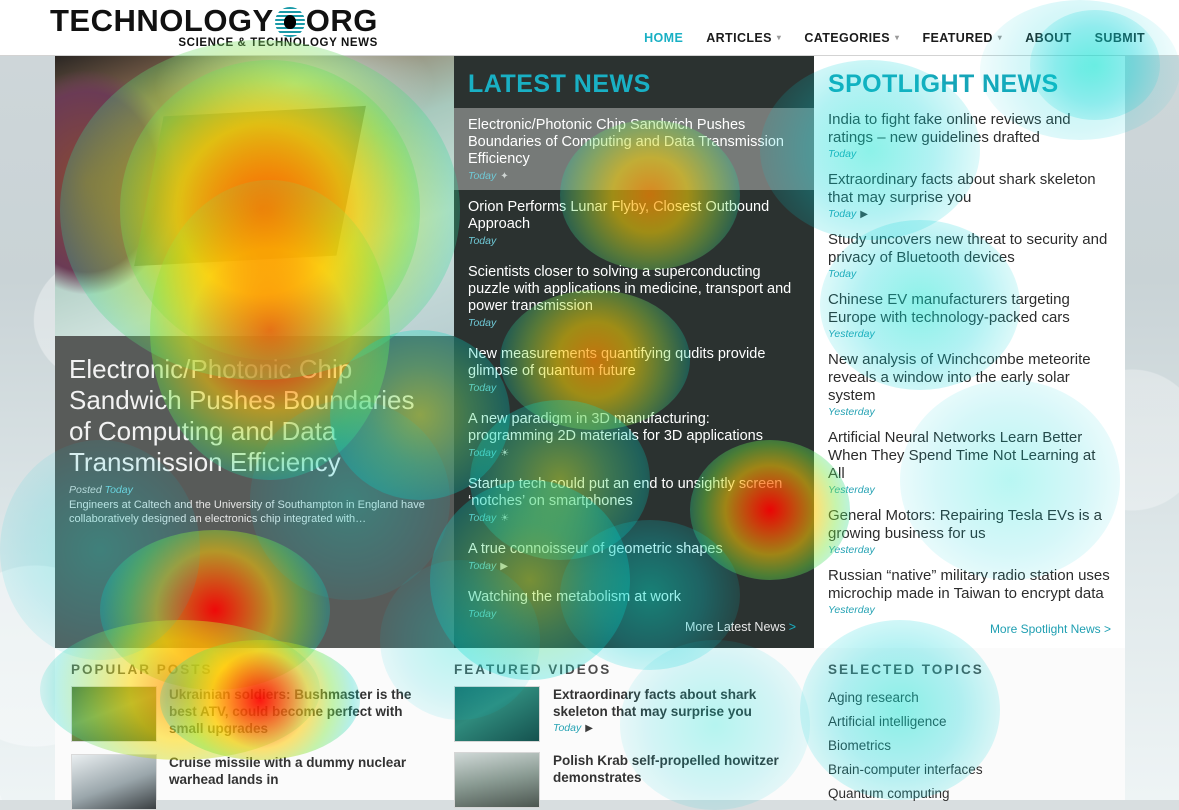 The width and height of the screenshot is (1179, 810). Describe the element at coordinates (632, 176) in the screenshot. I see `latest-news-meta: Today ✦` at that location.